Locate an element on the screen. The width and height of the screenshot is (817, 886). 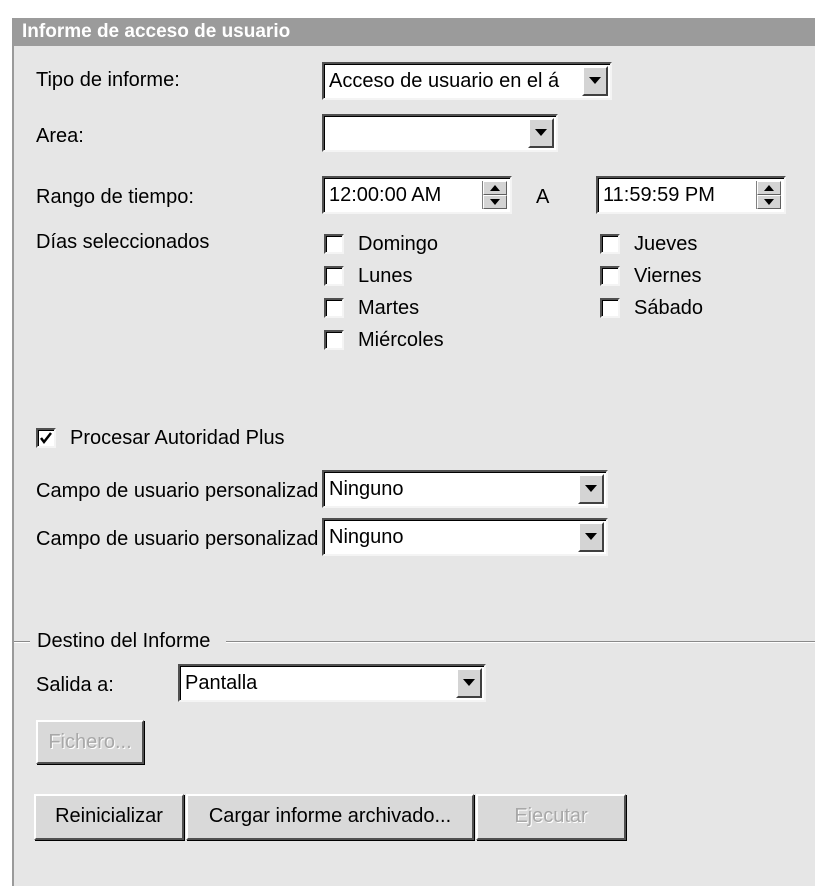
custom-field-1-label: Campo de usuario personalizad is located at coordinates (177, 491).